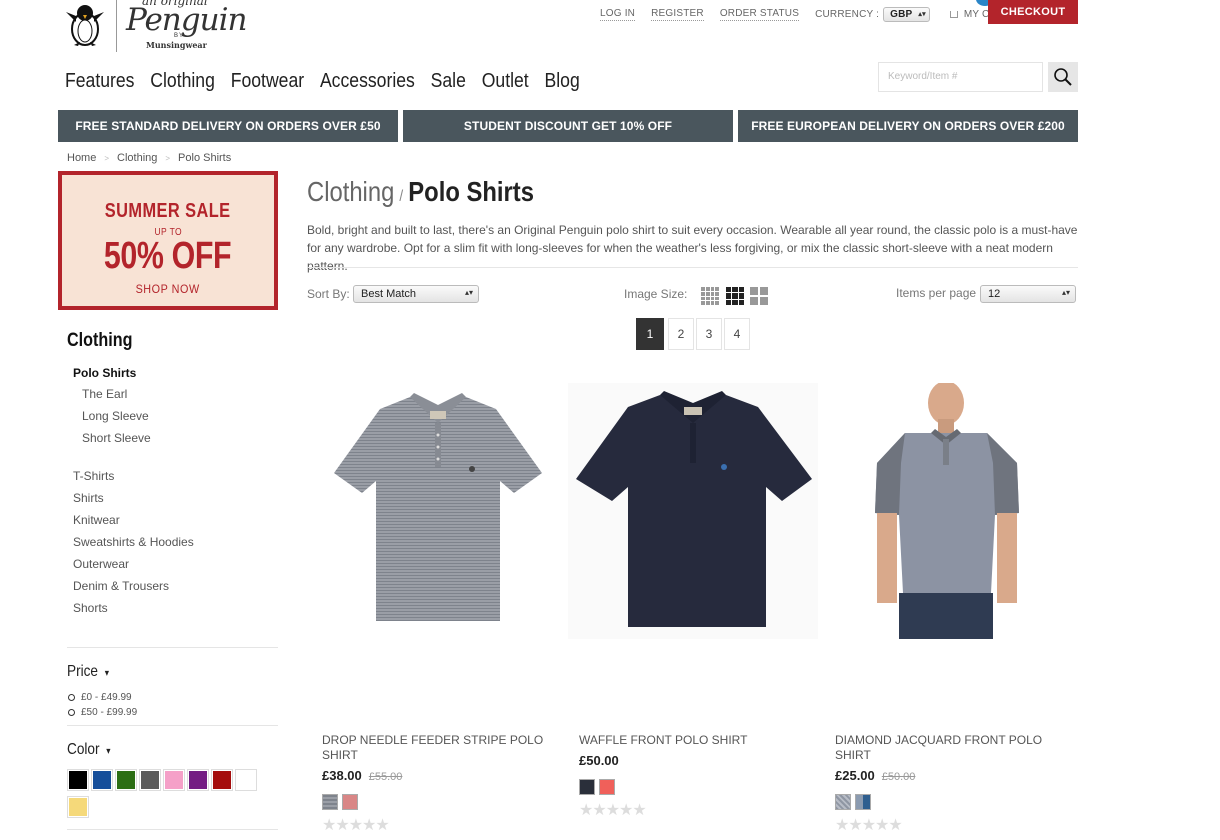 This screenshot has width=1220, height=840. Describe the element at coordinates (677, 14) in the screenshot. I see `register-link: REGISTER` at that location.